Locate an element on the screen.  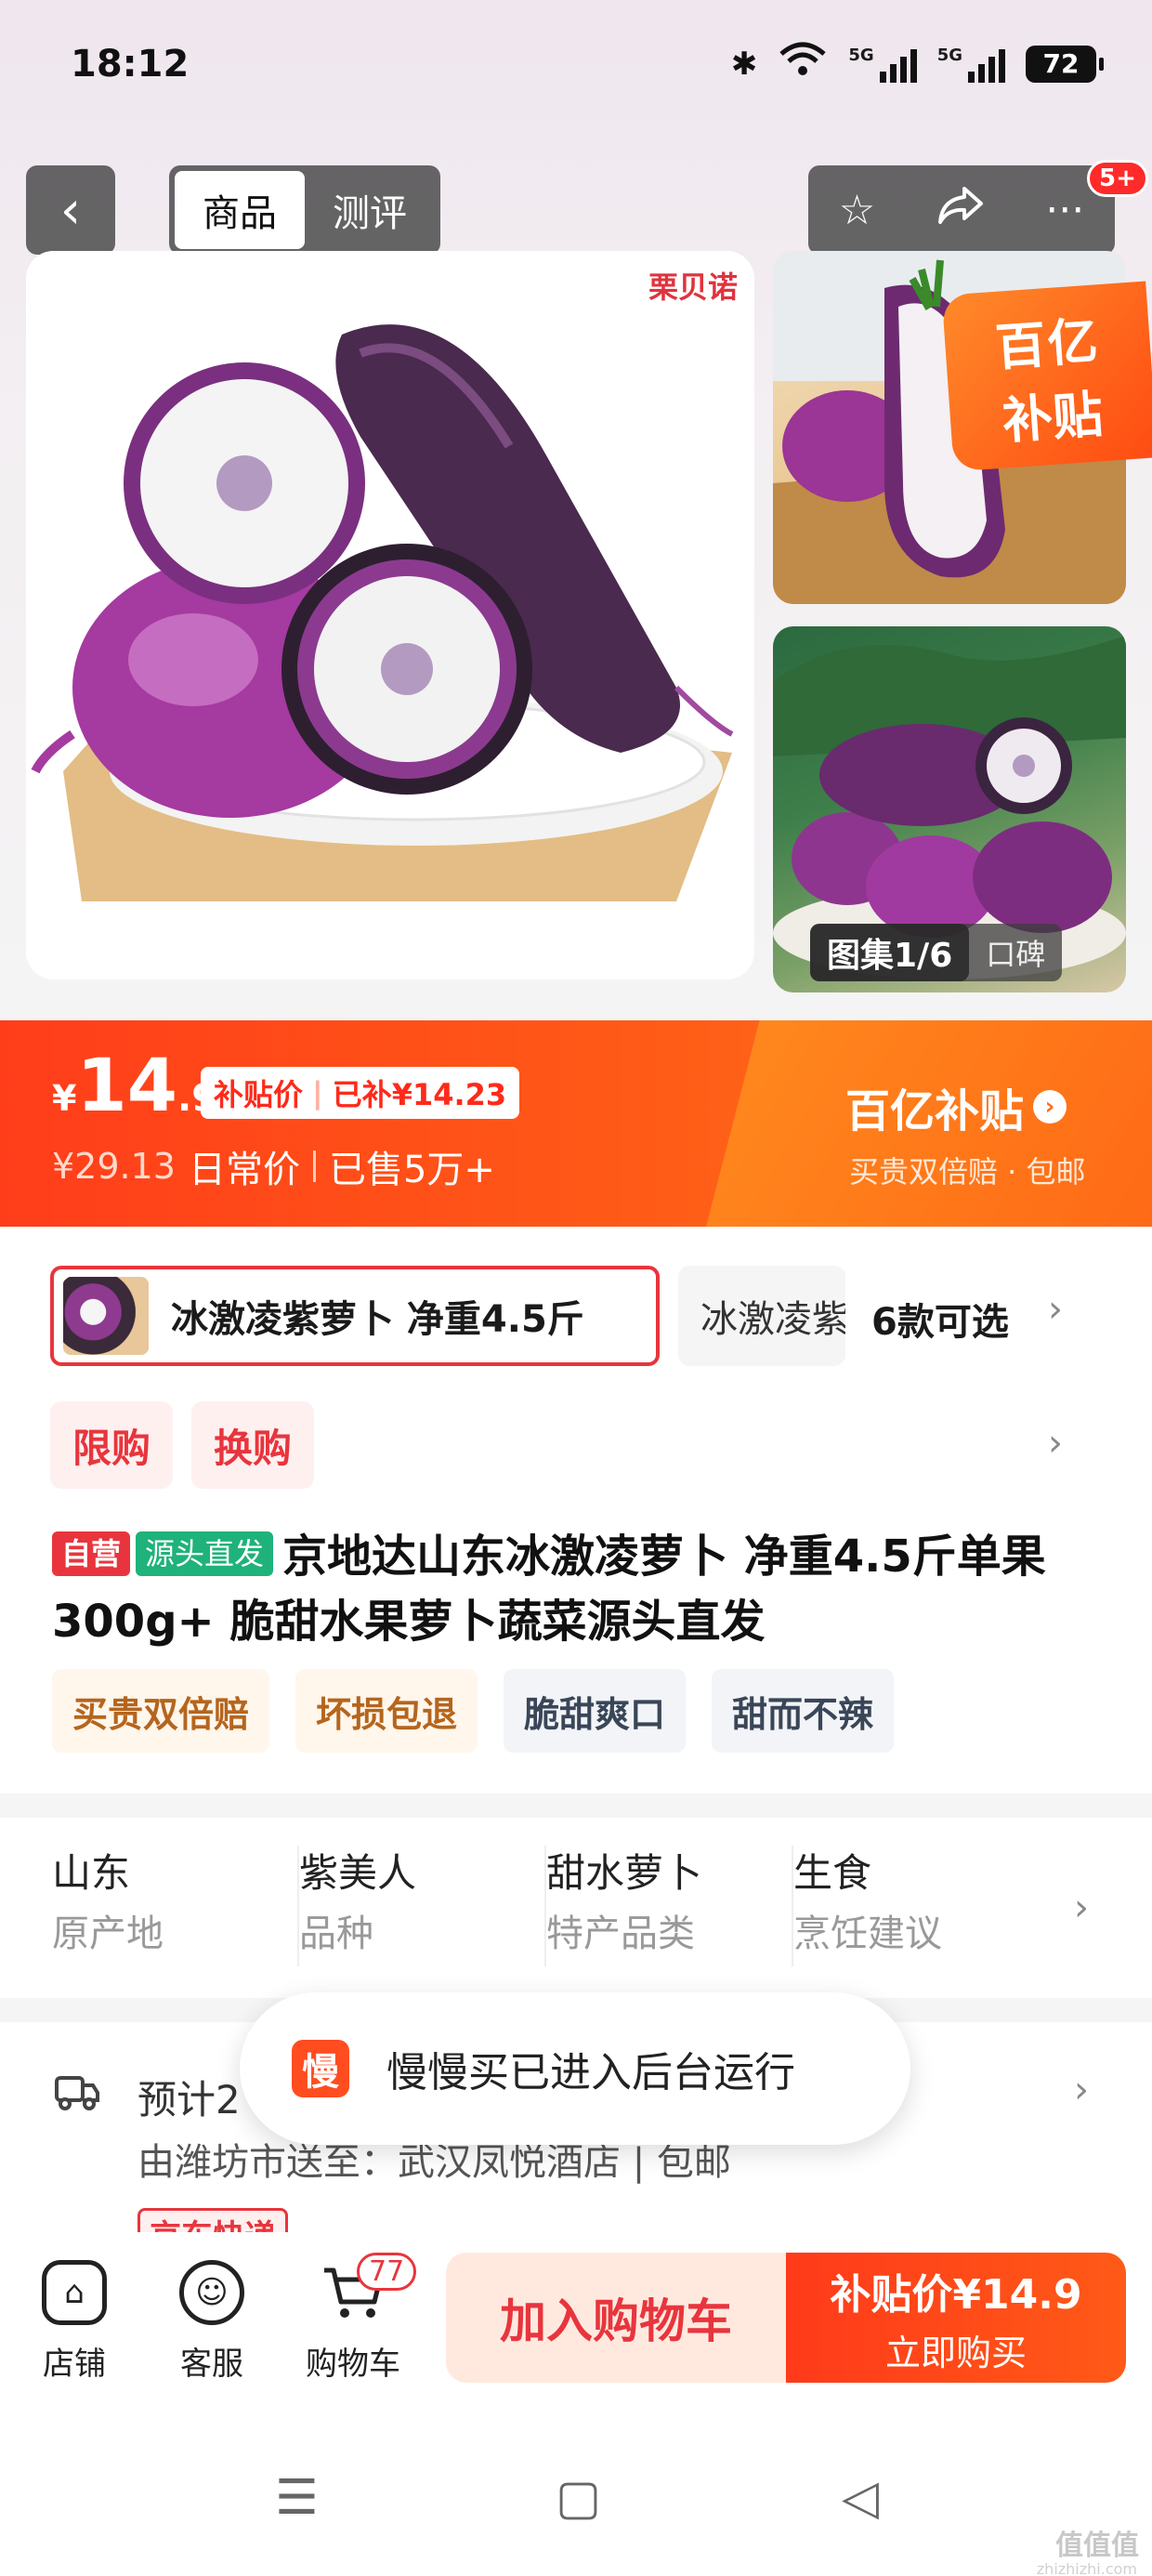
sku-selector: 冰激凌紫萝卜 净重4.5斤 冰激凌紫萝卜 6款可选 › is located at coordinates (576, 1314).